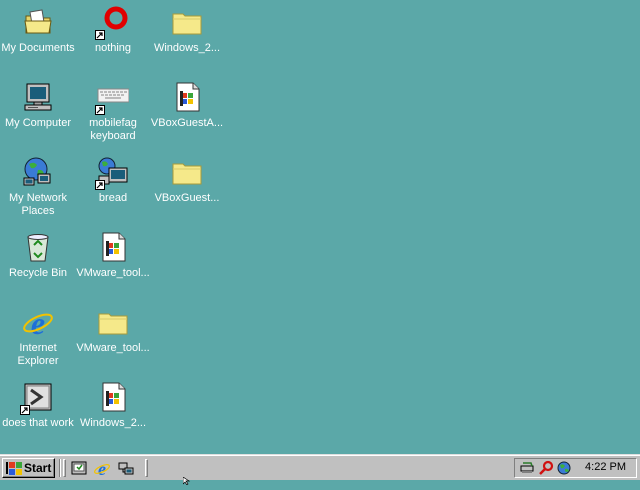 The image size is (640, 490). What do you see at coordinates (60, 468) in the screenshot?
I see `taskbar-separator` at bounding box center [60, 468].